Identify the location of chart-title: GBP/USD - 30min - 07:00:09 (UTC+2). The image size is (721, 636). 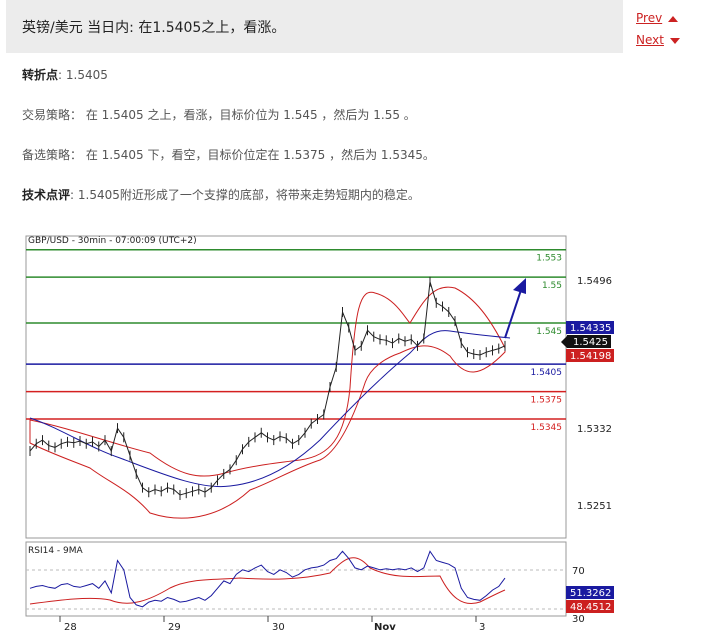
(112, 241).